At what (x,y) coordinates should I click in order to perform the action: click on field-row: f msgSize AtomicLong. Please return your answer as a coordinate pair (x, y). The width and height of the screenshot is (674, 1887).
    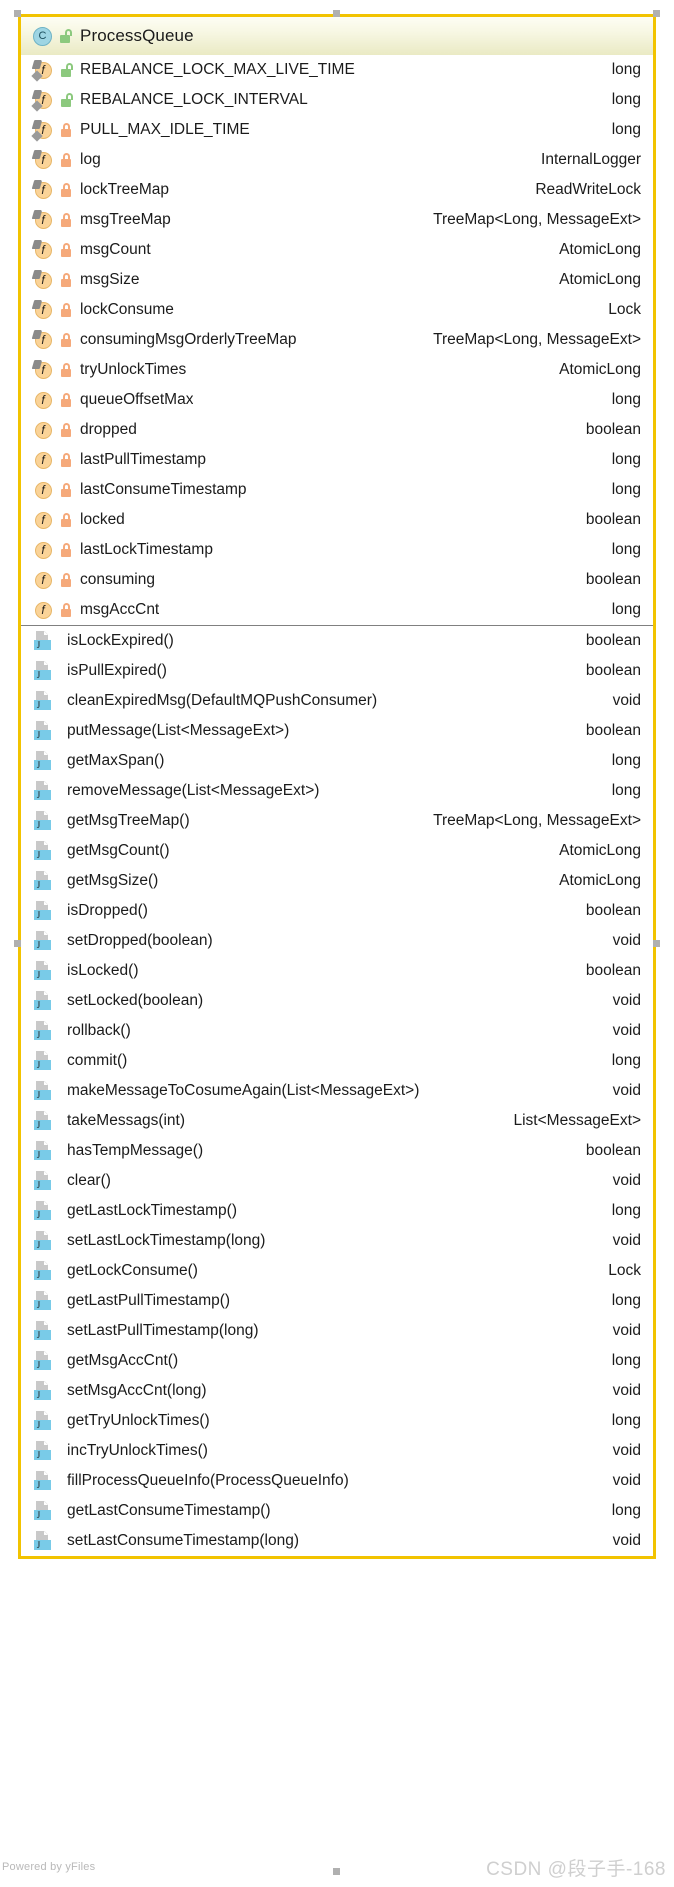
    Looking at the image, I should click on (337, 280).